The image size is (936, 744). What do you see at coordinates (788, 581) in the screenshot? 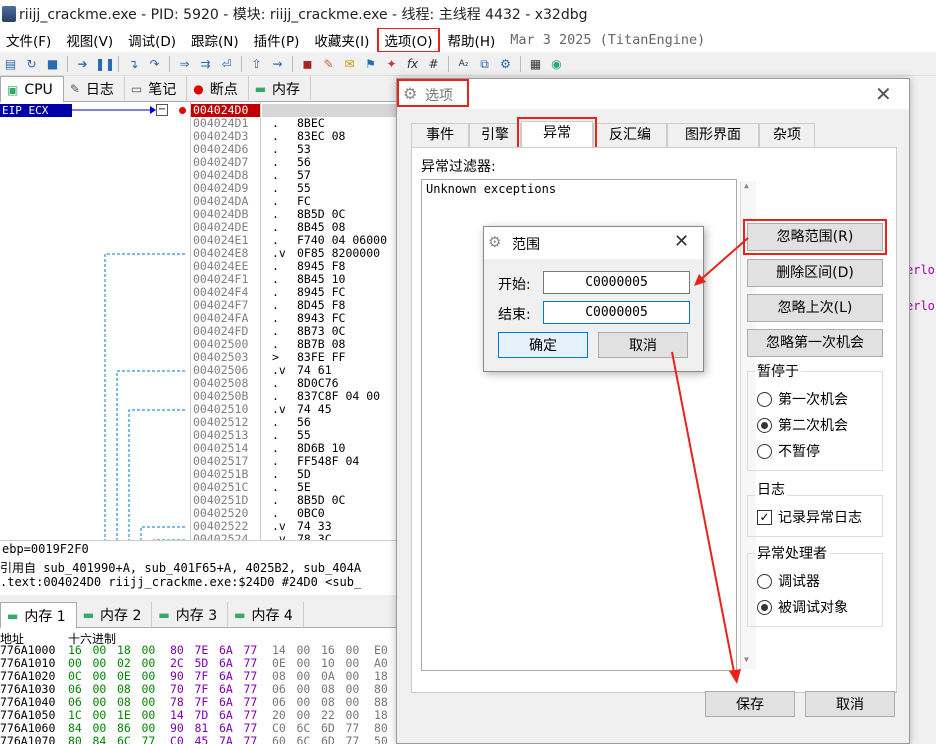
I see `radio-debugger: 调试器` at bounding box center [788, 581].